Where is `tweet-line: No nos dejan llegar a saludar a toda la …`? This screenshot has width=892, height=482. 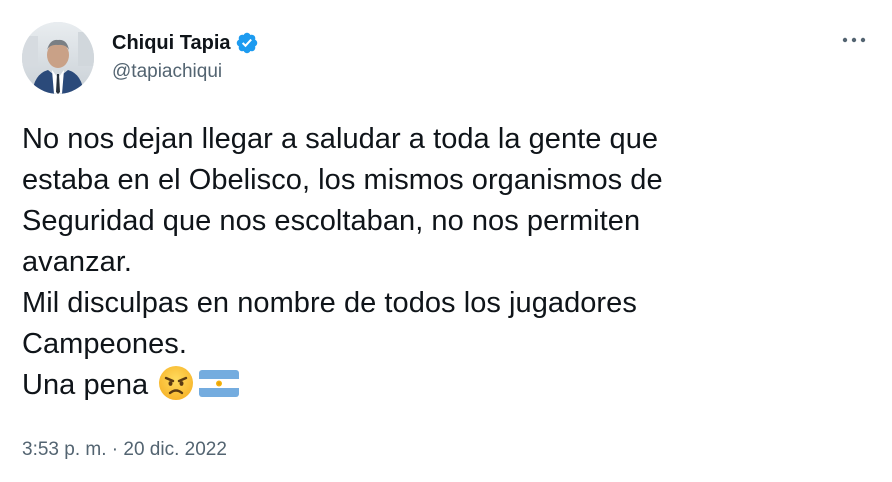
tweet-line: No nos dejan llegar a saludar a toda la … is located at coordinates (340, 139).